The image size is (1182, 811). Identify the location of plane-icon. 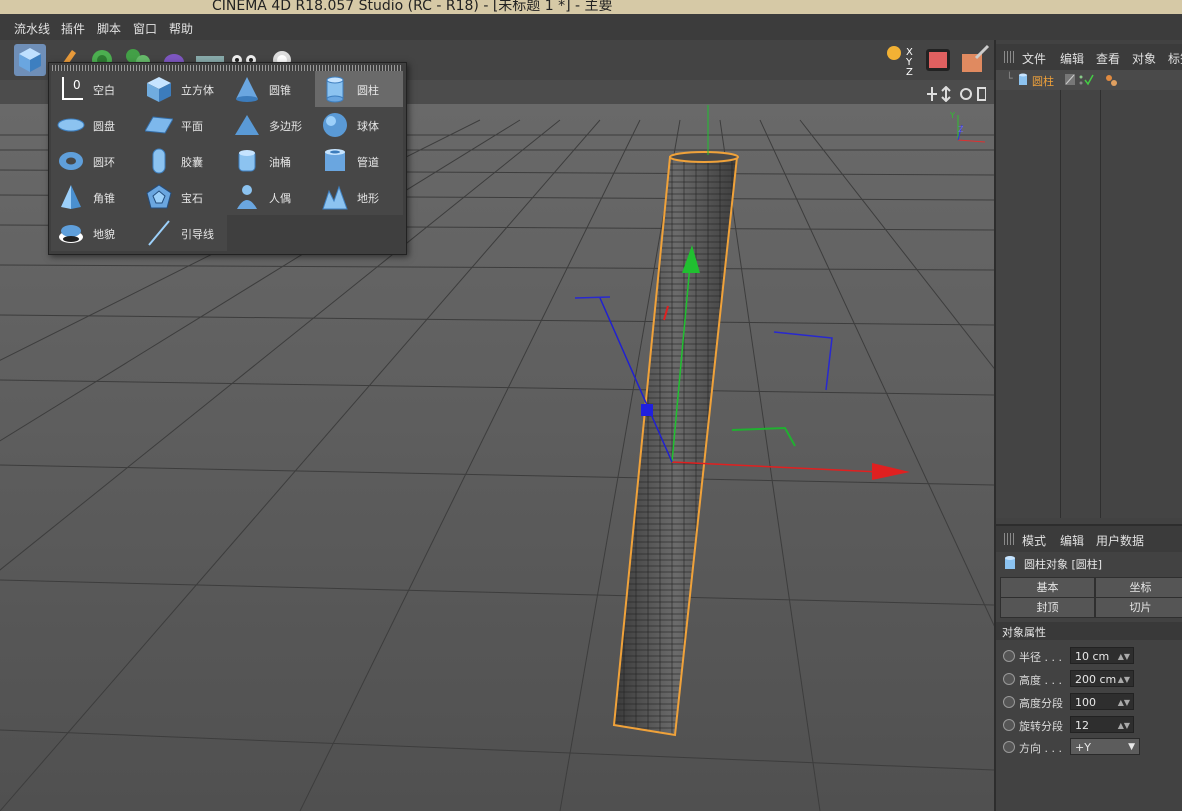
(159, 125).